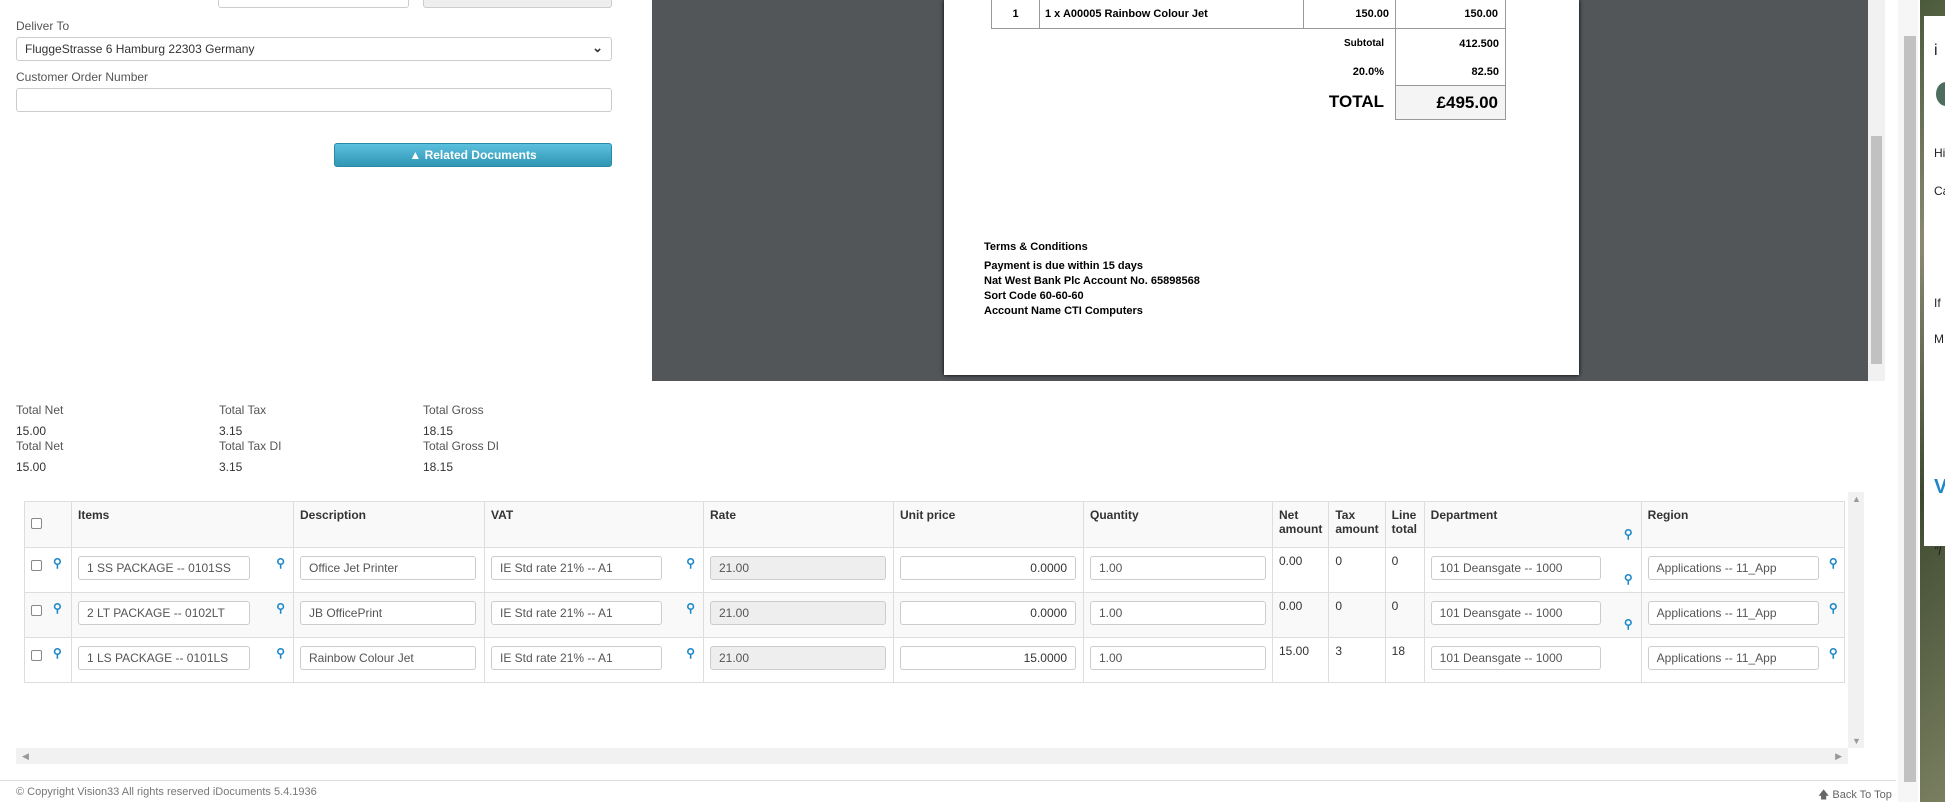 The height and width of the screenshot is (805, 1945). Describe the element at coordinates (1464, 515) in the screenshot. I see `header-department-label: Department` at that location.